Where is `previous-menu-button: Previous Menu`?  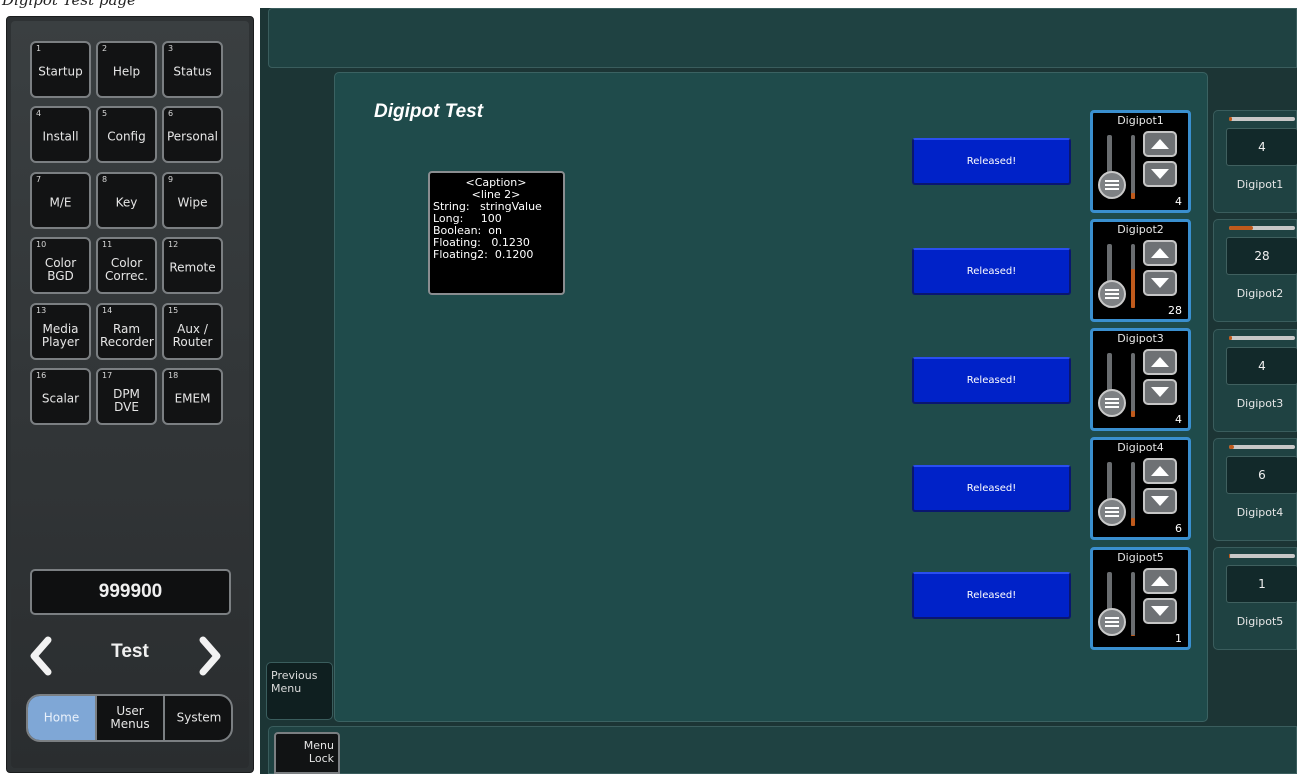
previous-menu-button: Previous Menu is located at coordinates (299, 691).